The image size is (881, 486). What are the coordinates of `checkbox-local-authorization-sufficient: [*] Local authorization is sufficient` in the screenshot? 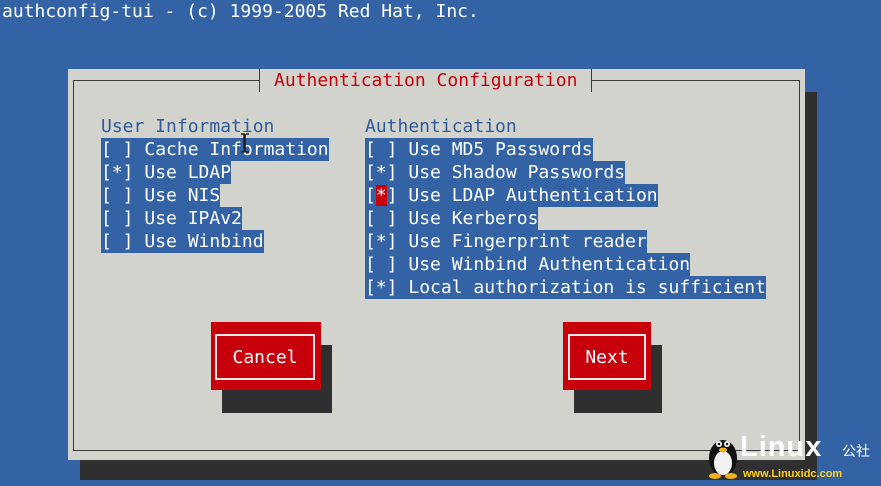 It's located at (565, 287).